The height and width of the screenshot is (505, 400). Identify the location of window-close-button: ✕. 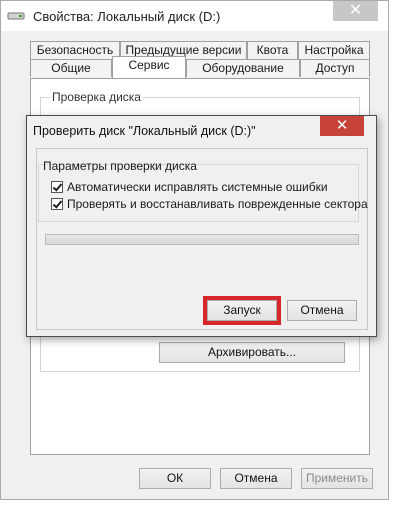
(355, 11).